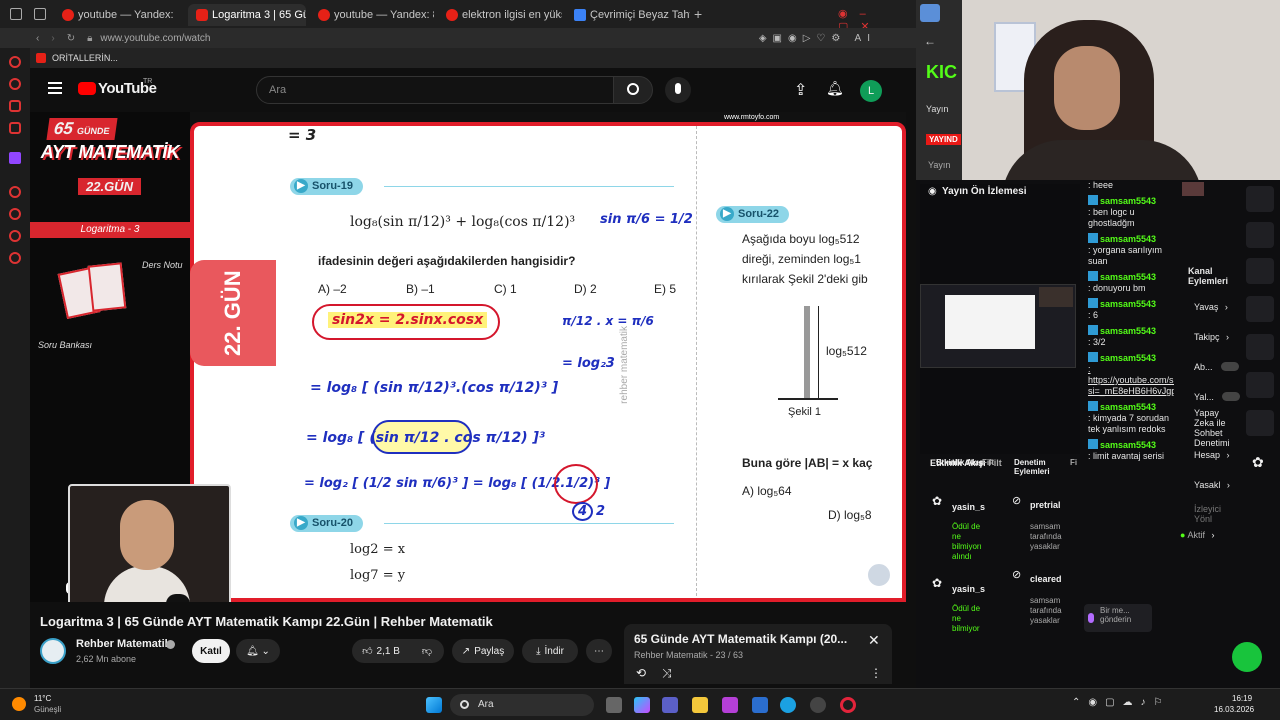  Describe the element at coordinates (760, 705) in the screenshot. I see `app-icon-grid` at that location.